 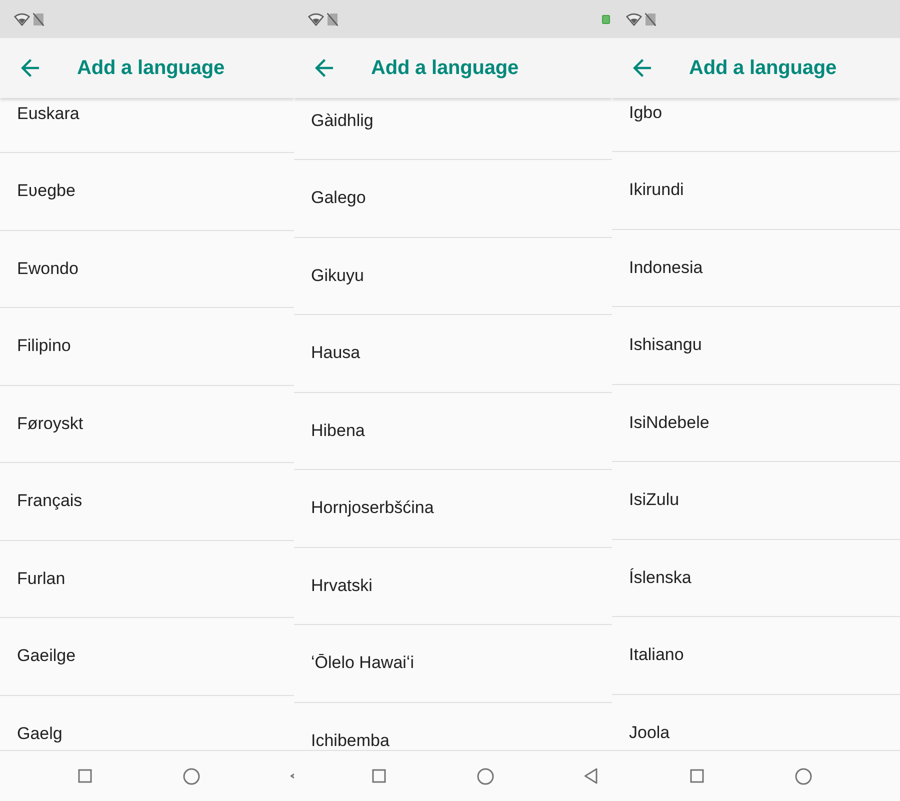 I want to click on language-item: Ichibemba, so click(x=350, y=740).